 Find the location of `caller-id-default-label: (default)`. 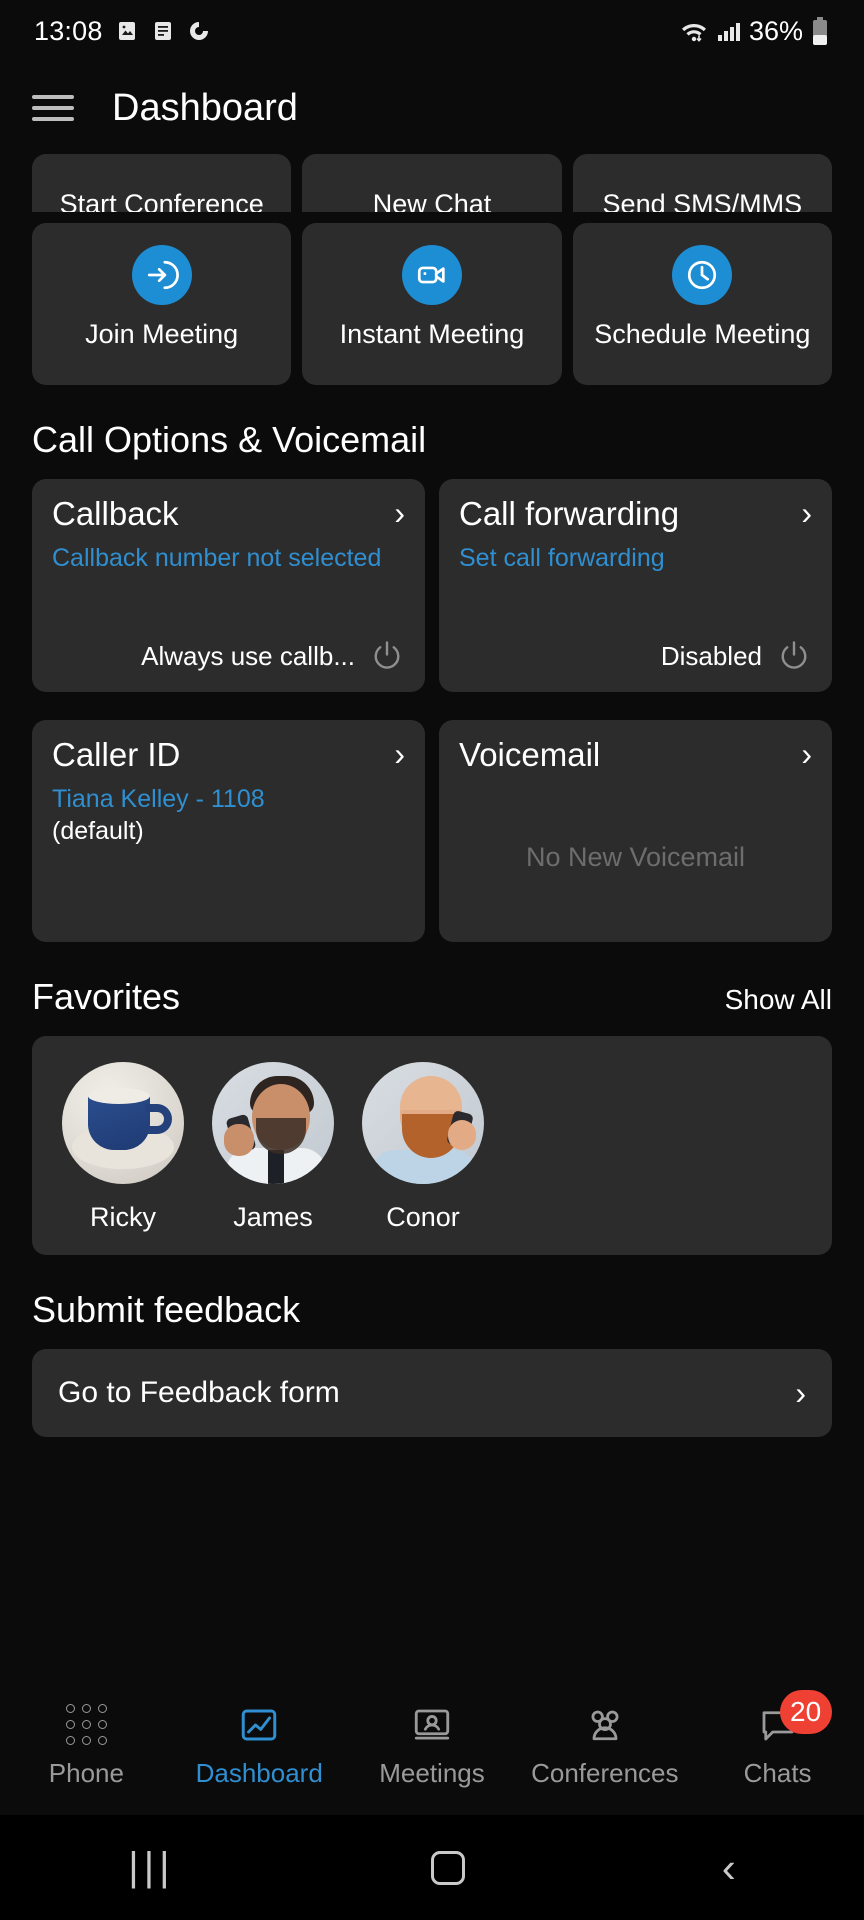

caller-id-default-label: (default) is located at coordinates (98, 830).